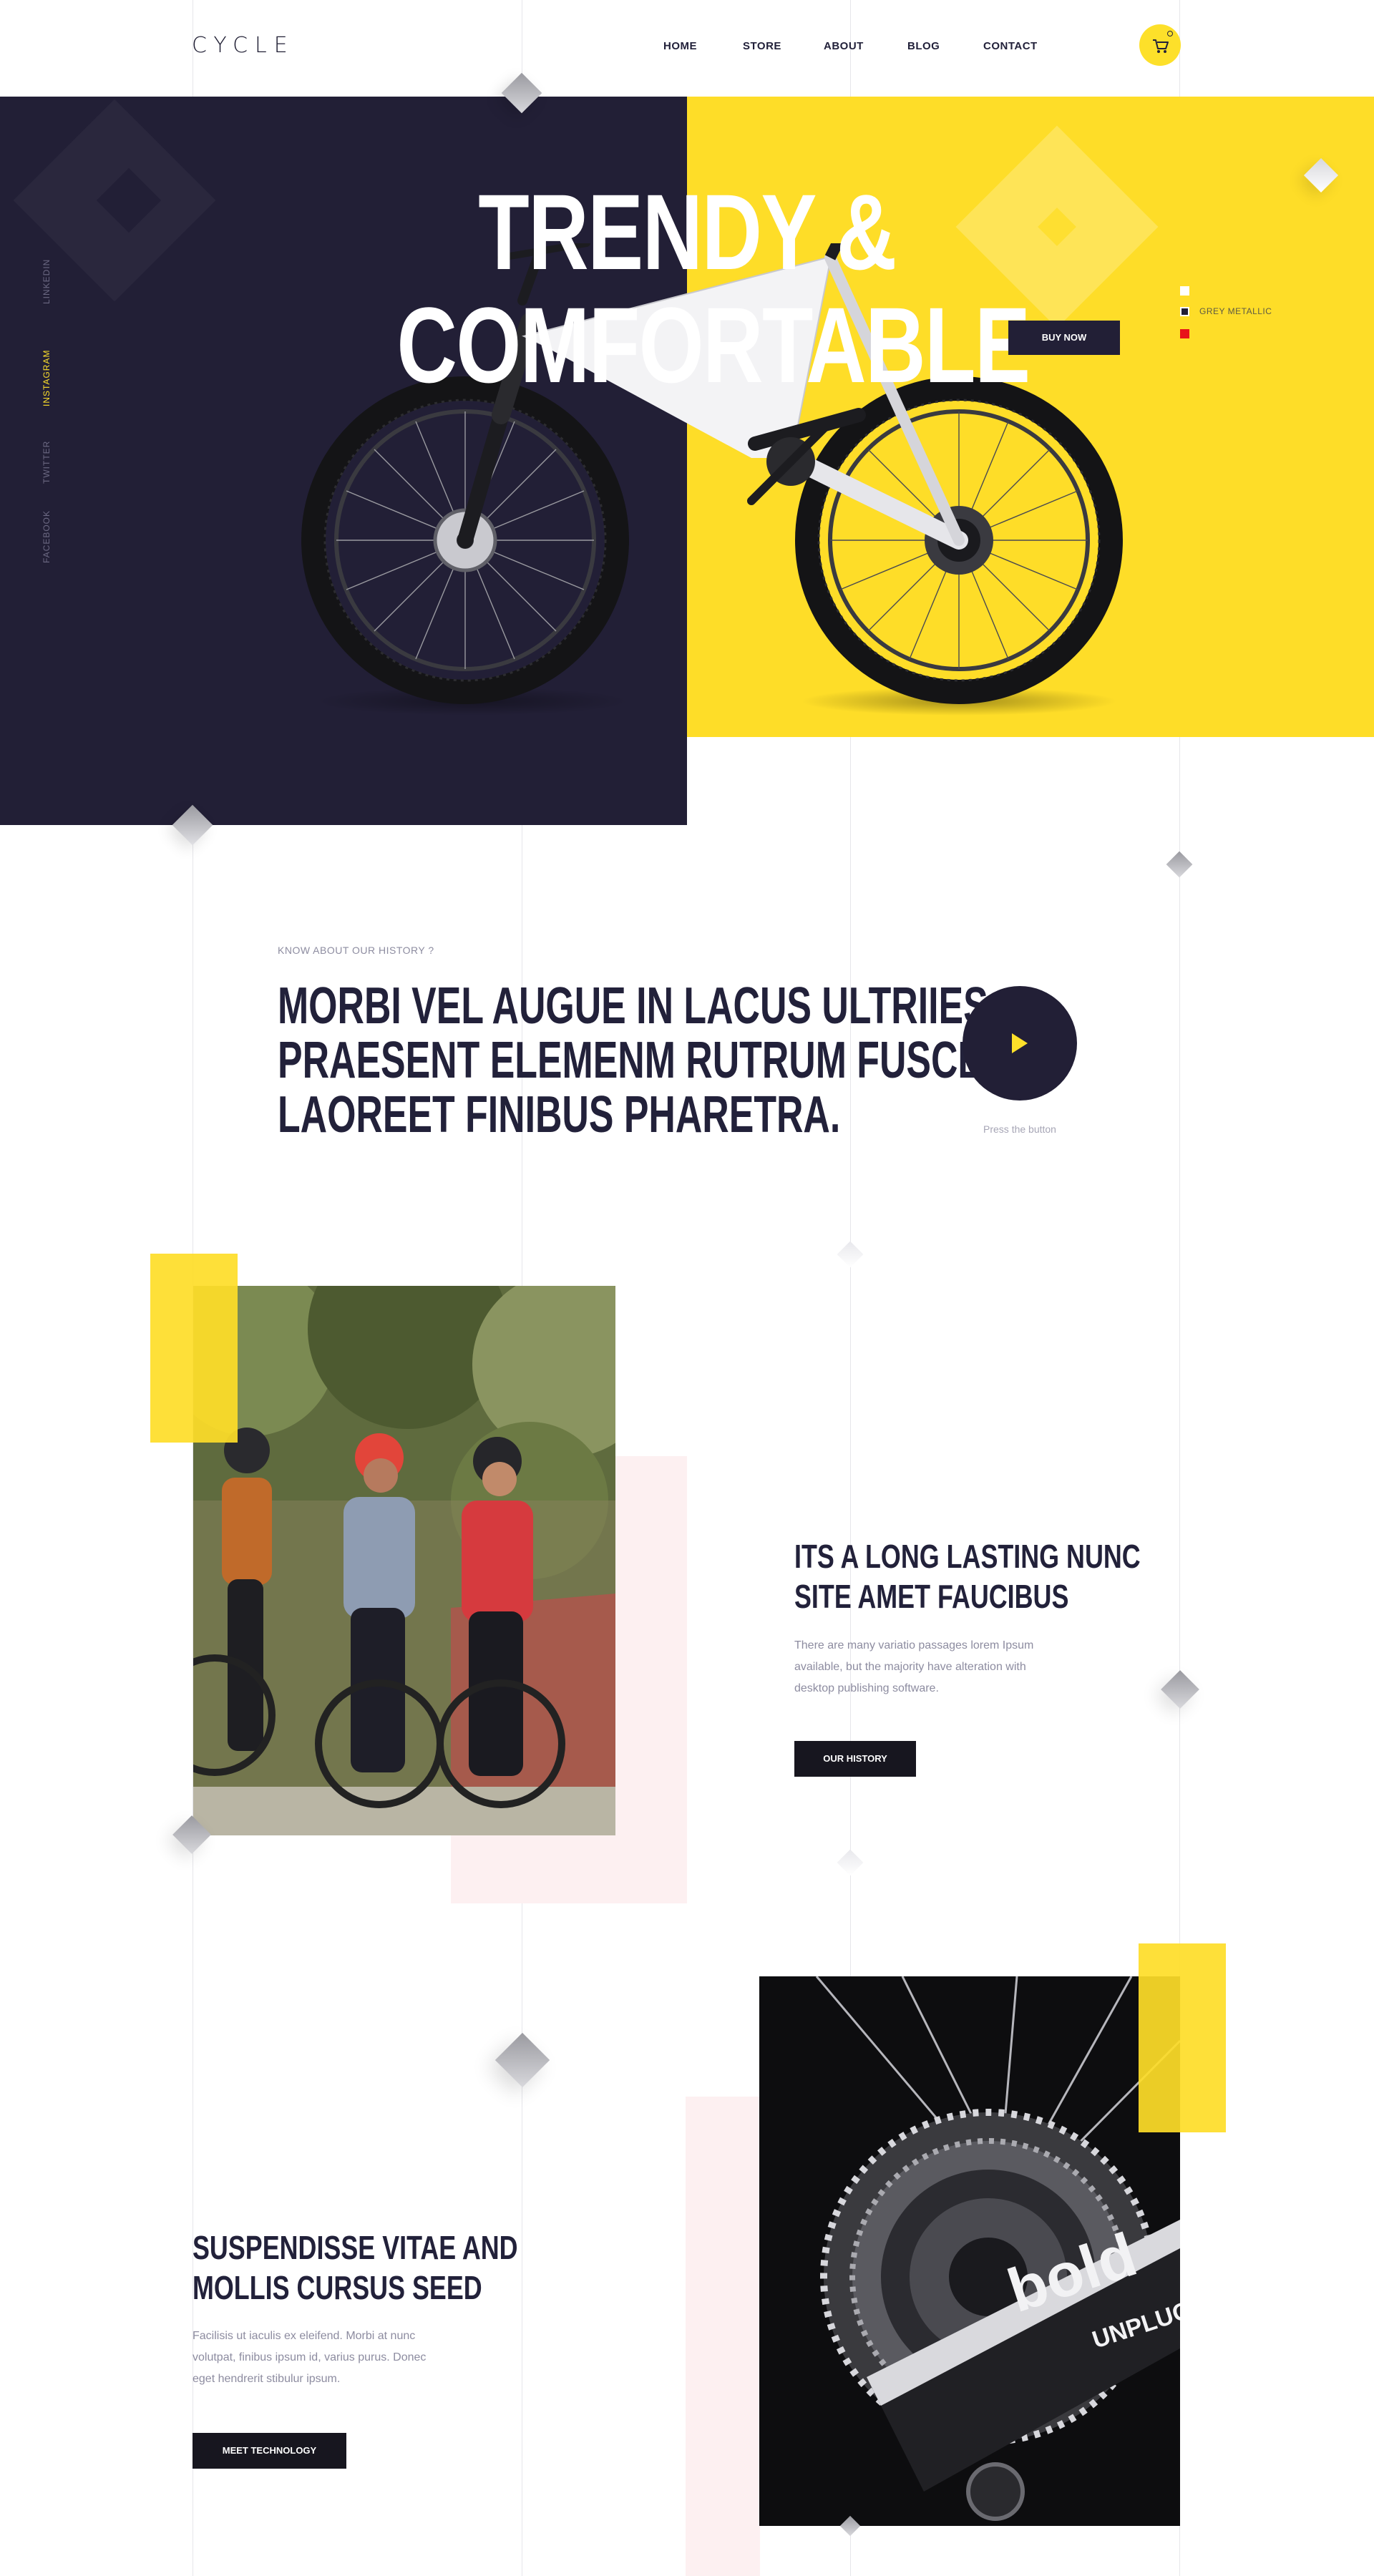 The height and width of the screenshot is (2576, 1374). I want to click on nav-blog: BLOG, so click(923, 46).